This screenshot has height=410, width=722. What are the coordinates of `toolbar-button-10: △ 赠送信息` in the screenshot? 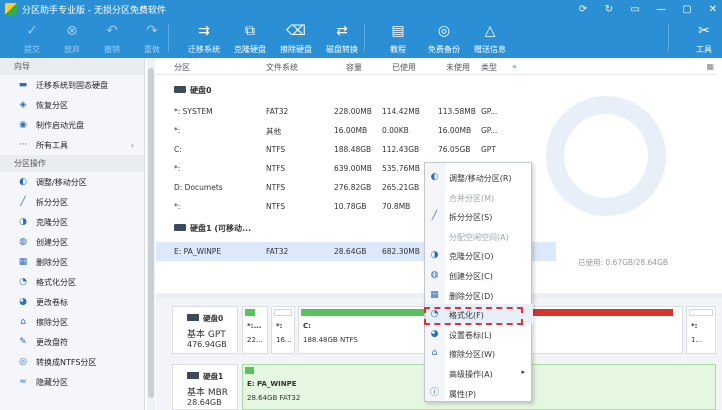 It's located at (490, 38).